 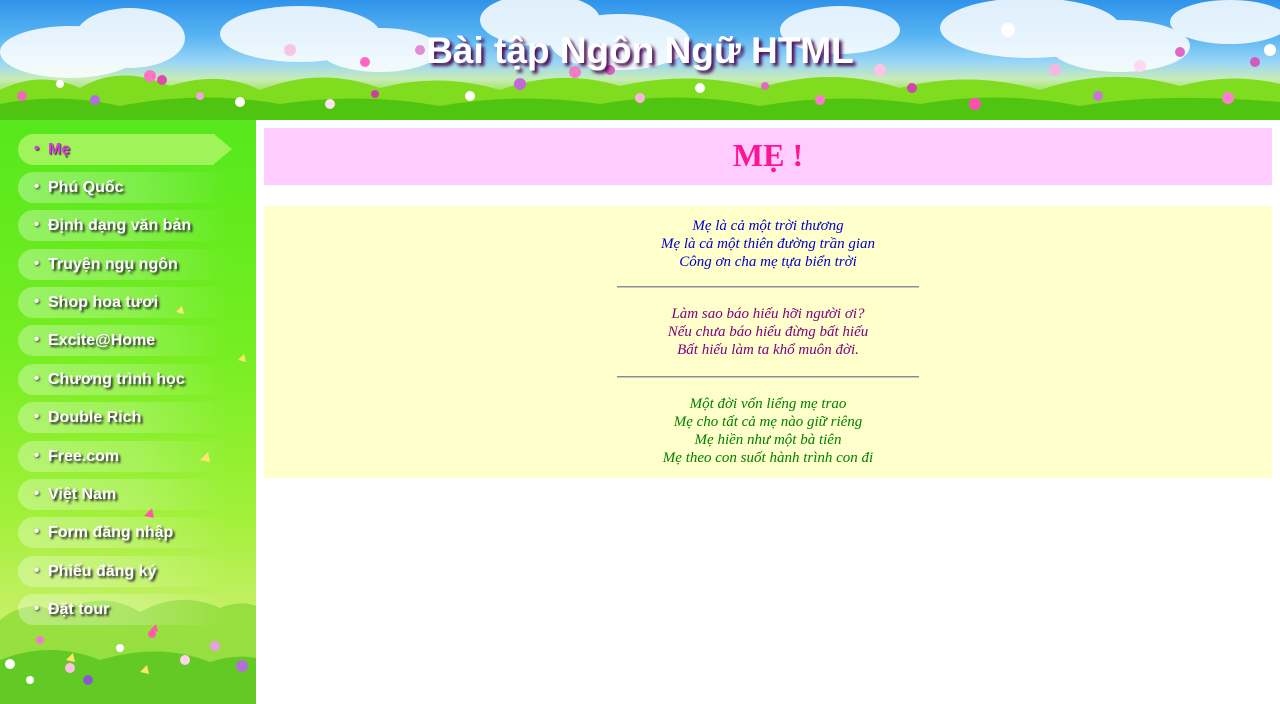 I want to click on sidebar-item-label: Excite@Home, so click(x=102, y=340).